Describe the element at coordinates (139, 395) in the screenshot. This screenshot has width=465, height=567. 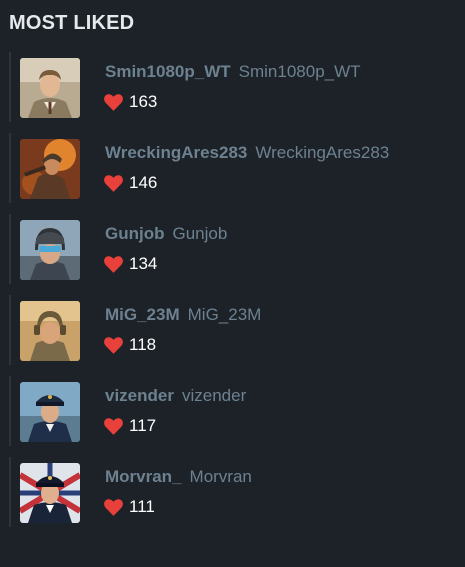
I see `username-link: vizender` at that location.